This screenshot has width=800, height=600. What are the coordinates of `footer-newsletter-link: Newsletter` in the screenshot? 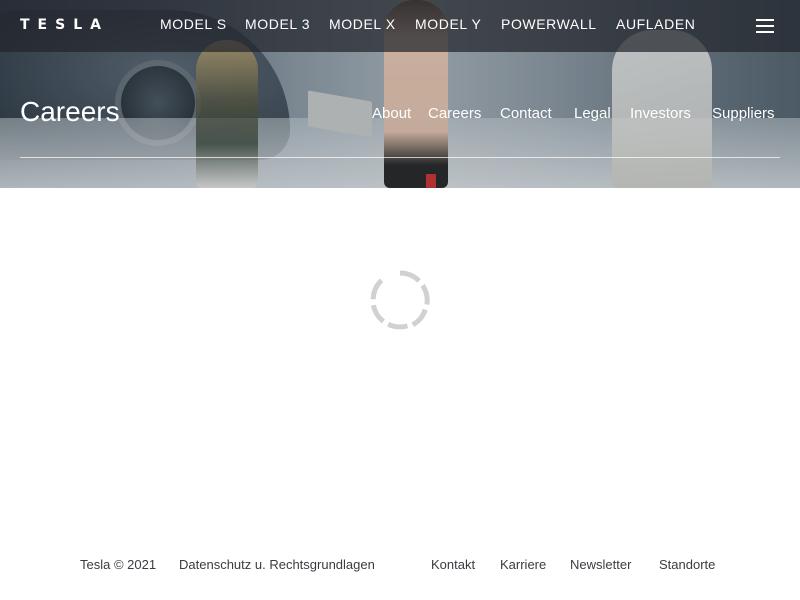 It's located at (600, 564).